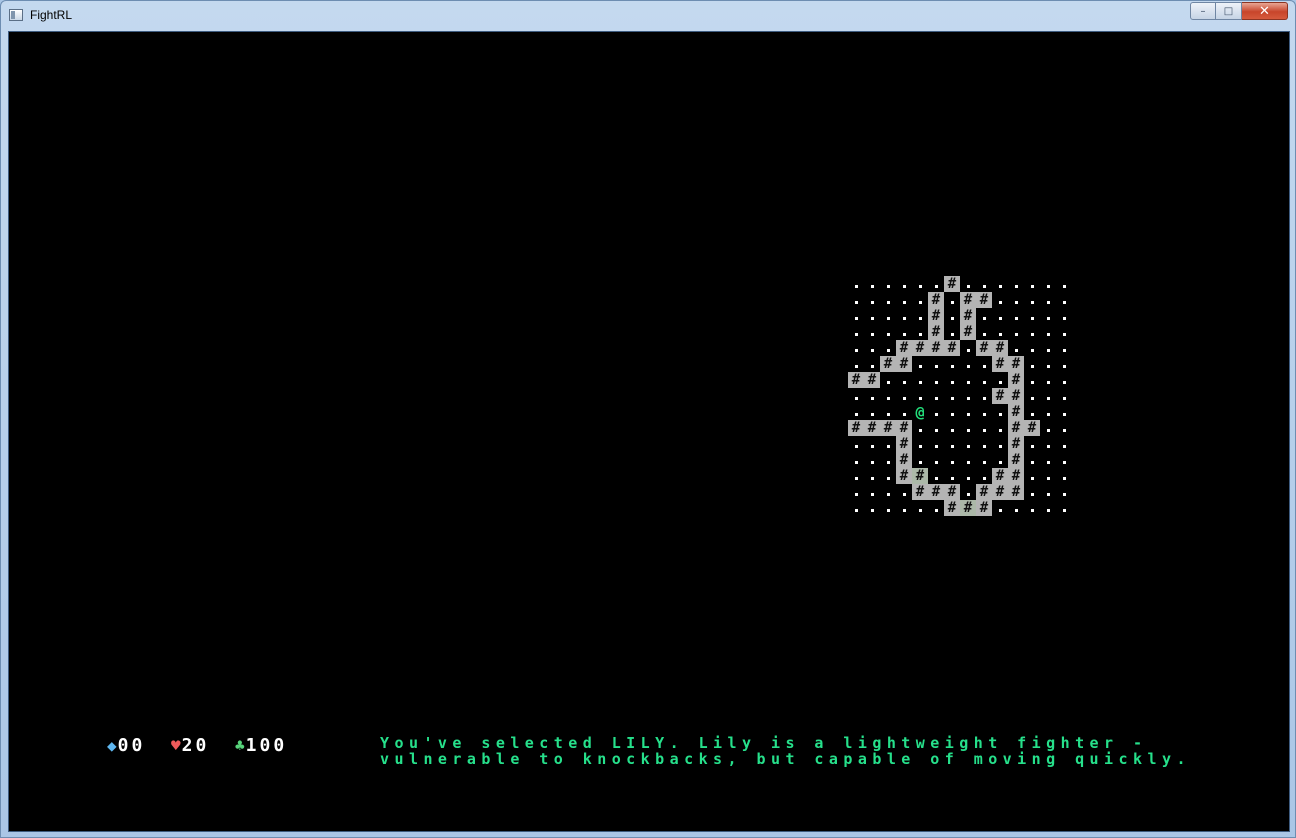 This screenshot has width=1296, height=838. Describe the element at coordinates (16, 15) in the screenshot. I see `app-icon` at that location.